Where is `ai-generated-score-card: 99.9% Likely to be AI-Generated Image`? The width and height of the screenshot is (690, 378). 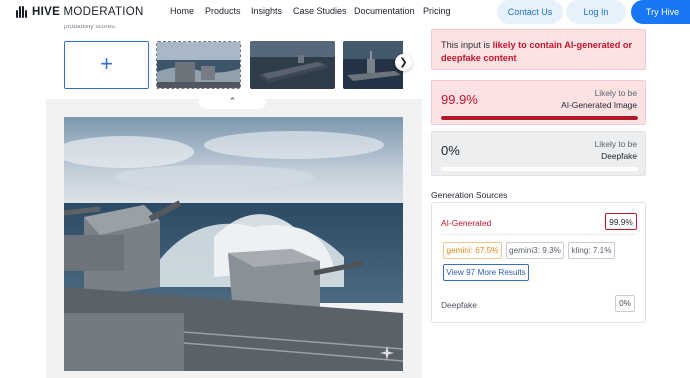
ai-generated-score-card: 99.9% Likely to be AI-Generated Image is located at coordinates (538, 102).